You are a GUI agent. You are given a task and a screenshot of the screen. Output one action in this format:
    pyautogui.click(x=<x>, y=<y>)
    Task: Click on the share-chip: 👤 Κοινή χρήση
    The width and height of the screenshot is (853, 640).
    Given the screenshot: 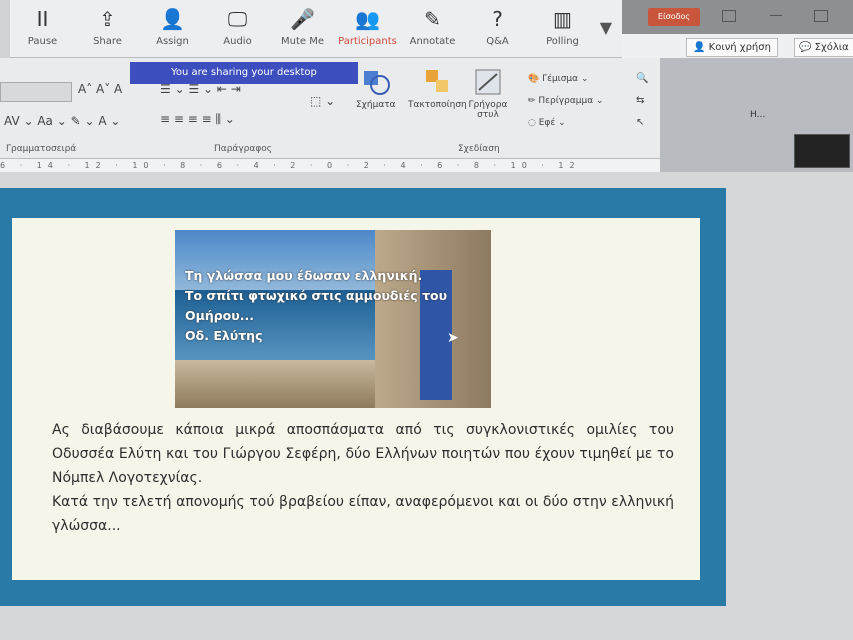 What is the action you would take?
    pyautogui.click(x=732, y=47)
    